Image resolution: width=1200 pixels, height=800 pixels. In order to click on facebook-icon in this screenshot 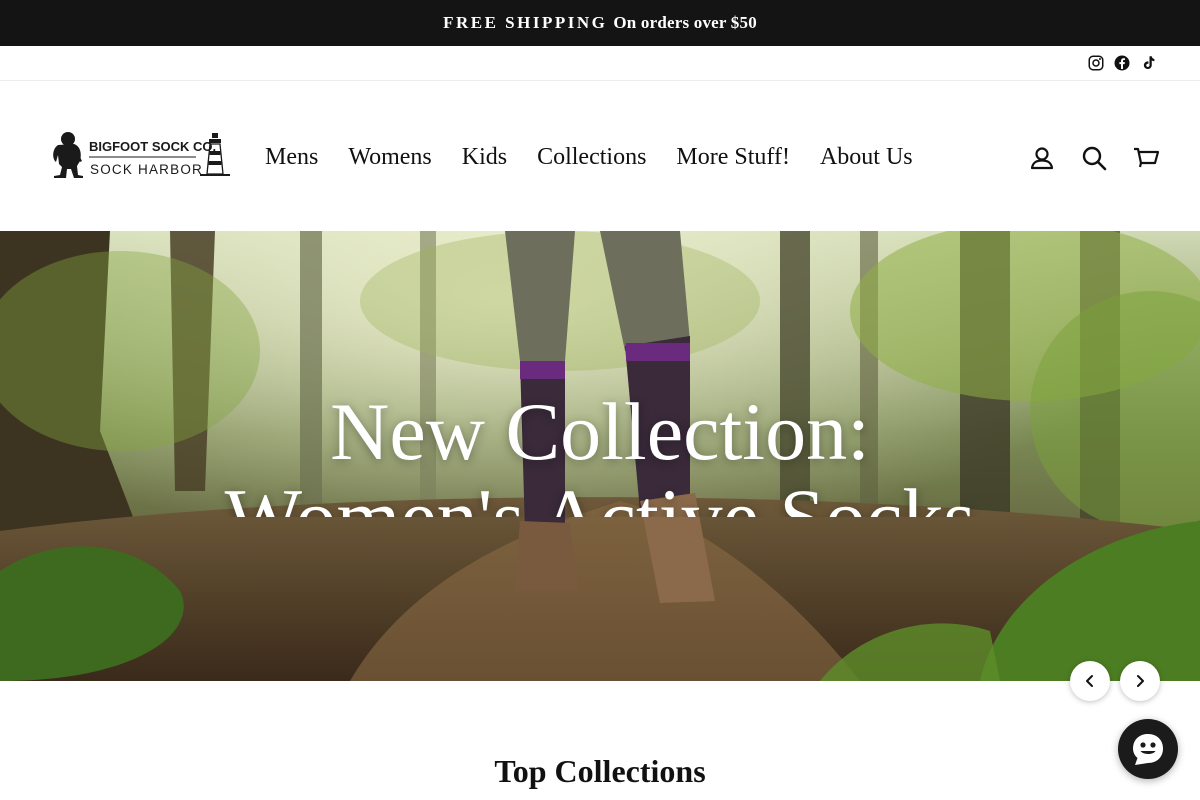, I will do `click(1122, 63)`.